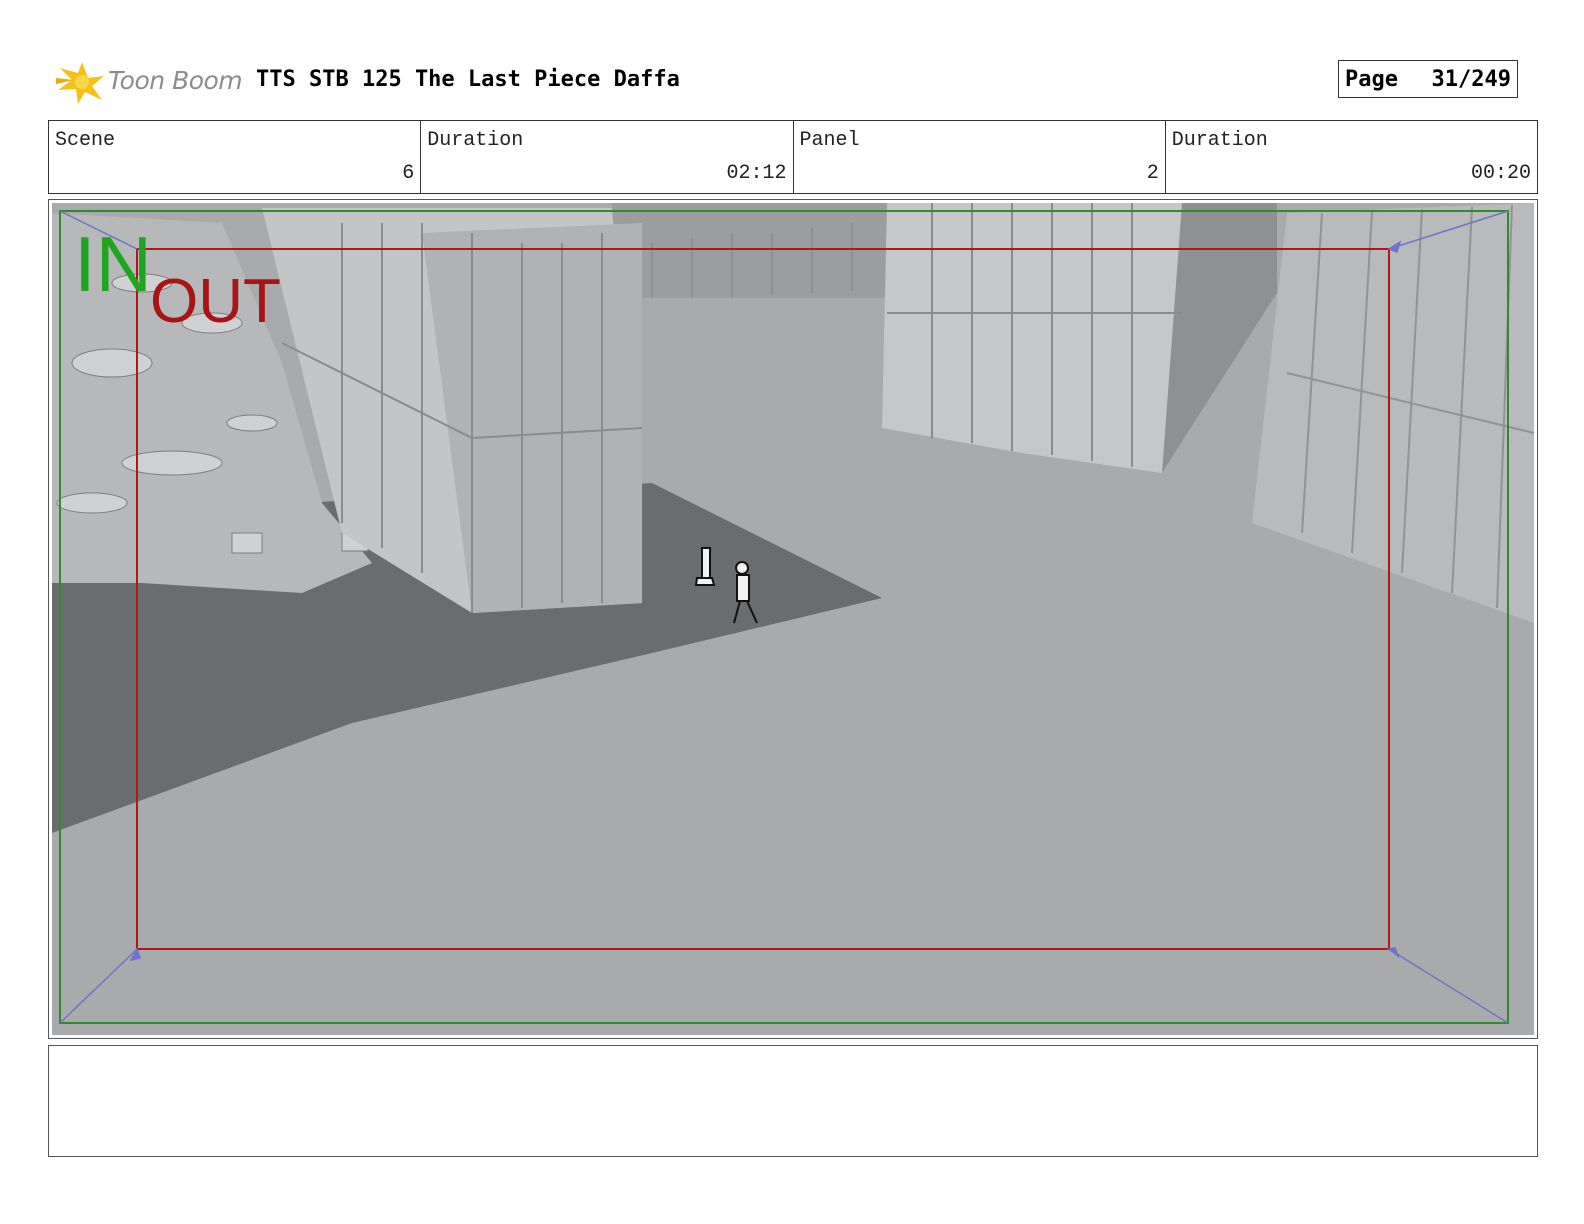  I want to click on caption-box, so click(793, 1101).